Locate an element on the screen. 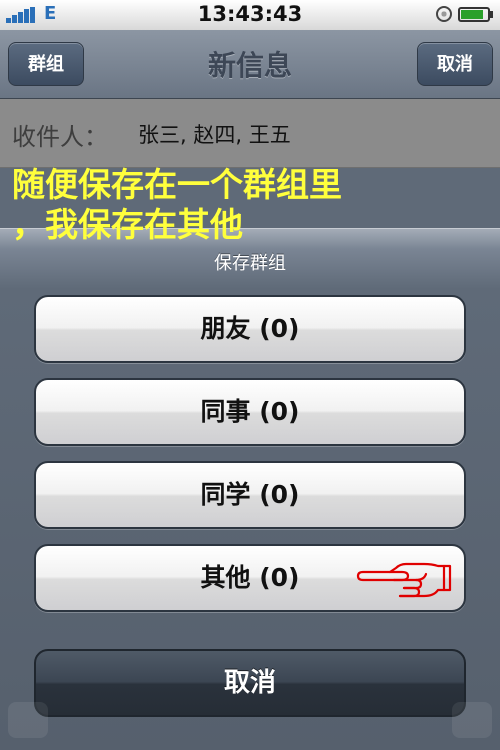 The height and width of the screenshot is (750, 500). option-label: 朋友 (0) is located at coordinates (250, 328).